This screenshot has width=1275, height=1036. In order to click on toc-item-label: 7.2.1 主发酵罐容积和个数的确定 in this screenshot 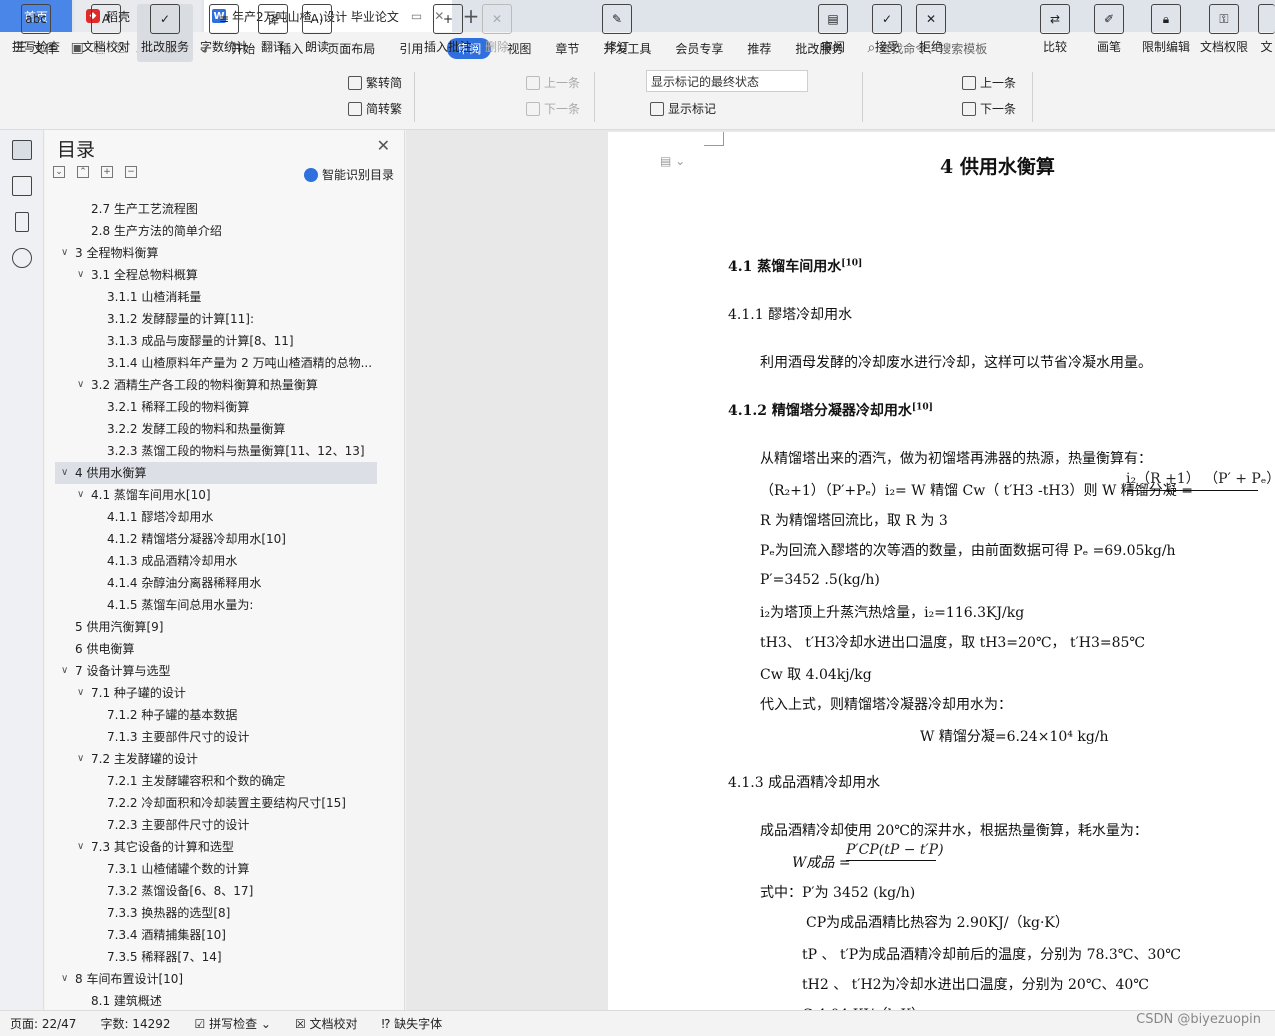, I will do `click(196, 781)`.